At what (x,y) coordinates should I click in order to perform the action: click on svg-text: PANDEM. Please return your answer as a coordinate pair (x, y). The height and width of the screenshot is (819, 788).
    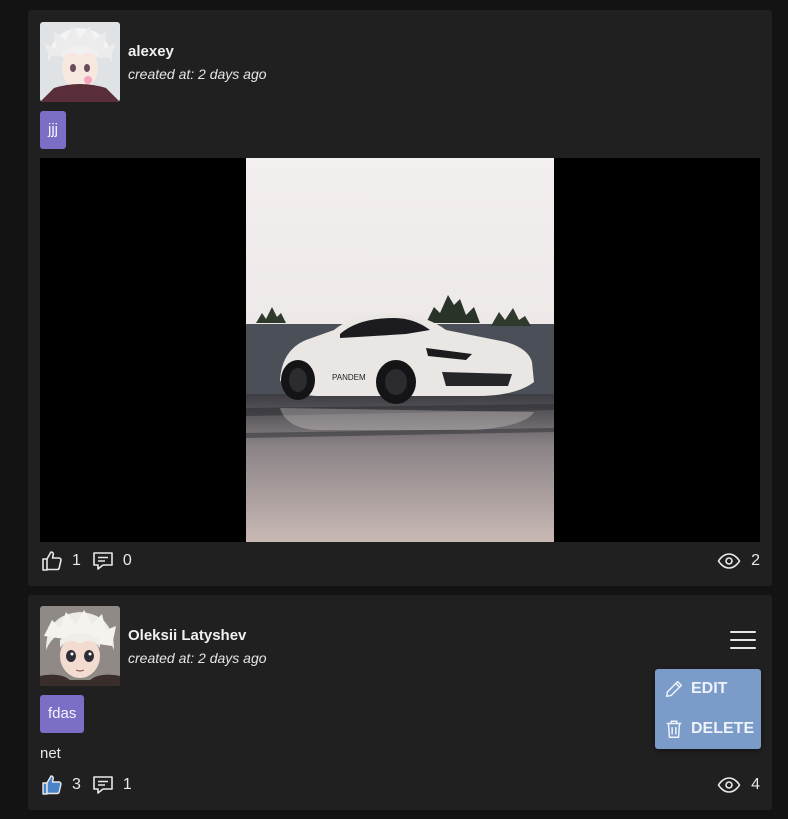
    Looking at the image, I should click on (349, 377).